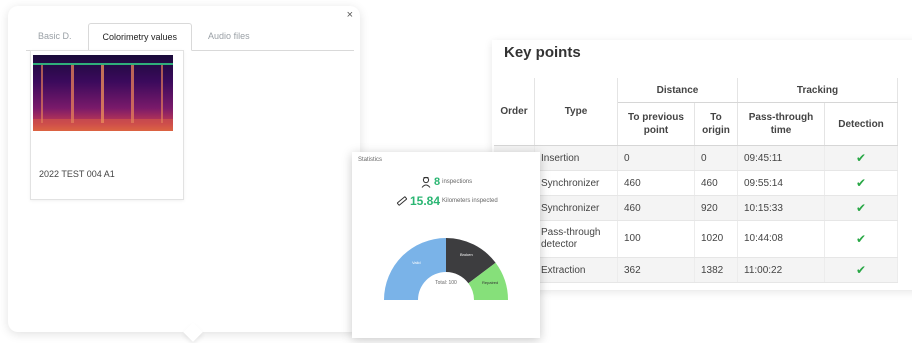 This screenshot has height=343, width=912. I want to click on kilometers-stat: 15.84 Kilometers inspected, so click(447, 201).